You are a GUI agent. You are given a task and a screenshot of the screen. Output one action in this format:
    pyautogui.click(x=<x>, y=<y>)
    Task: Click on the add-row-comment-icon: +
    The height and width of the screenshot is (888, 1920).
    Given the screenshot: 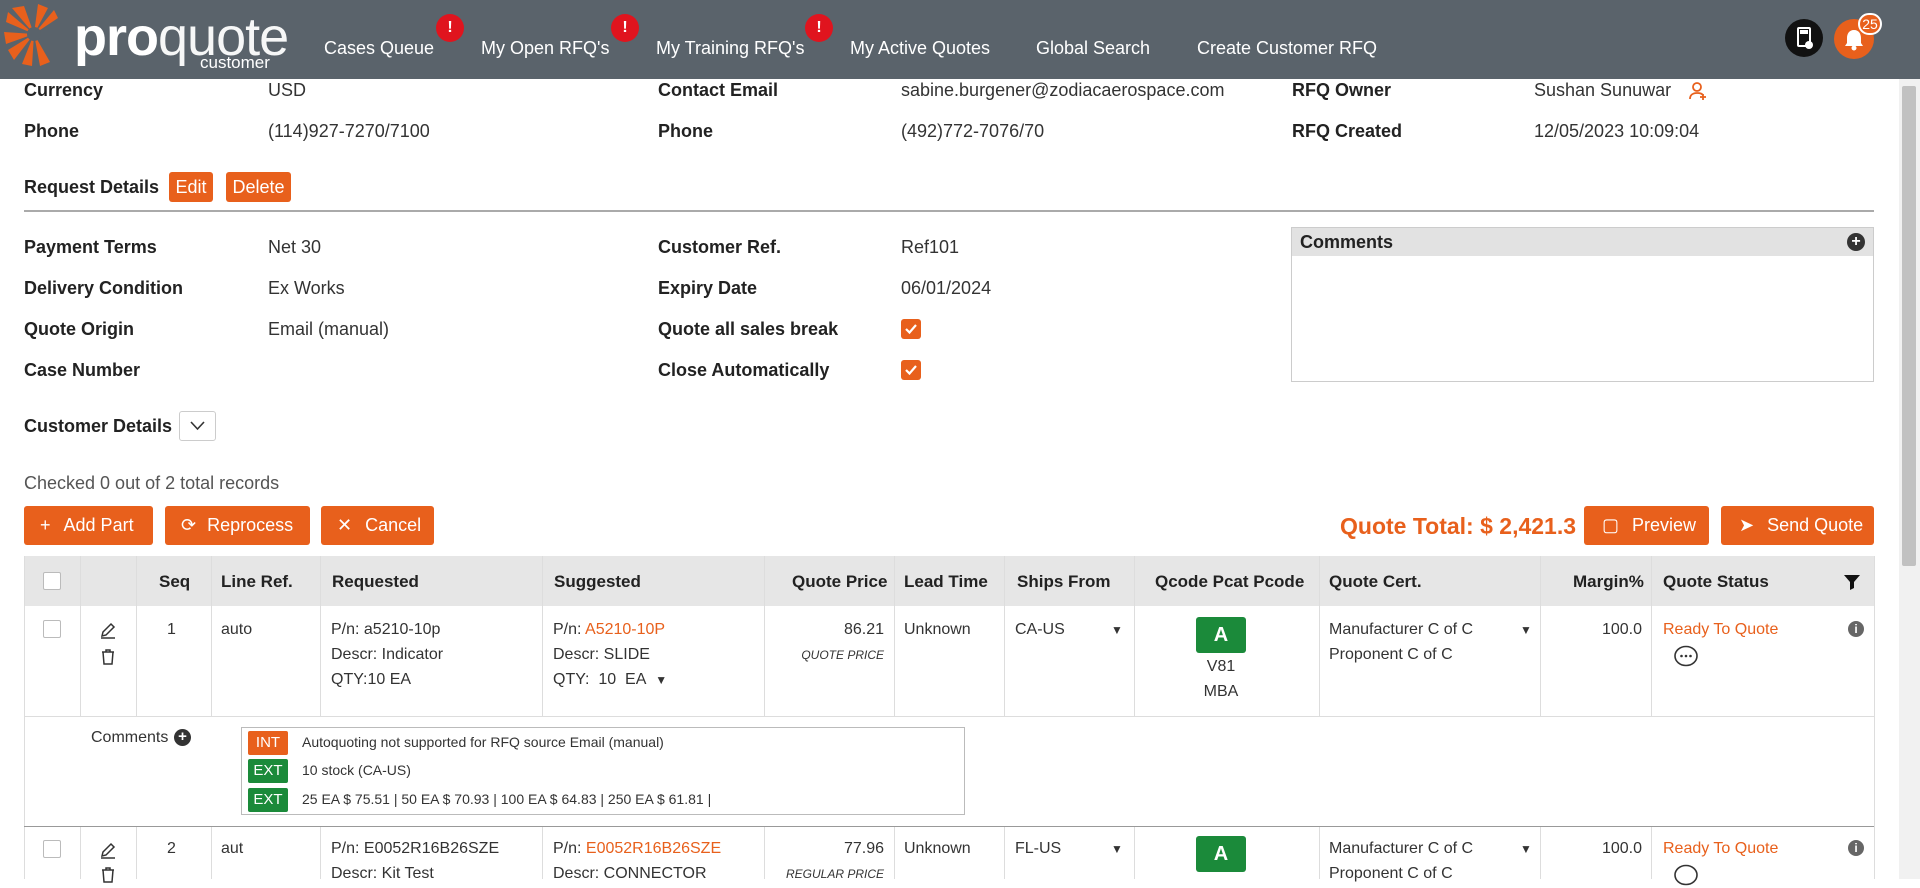 What is the action you would take?
    pyautogui.click(x=182, y=737)
    